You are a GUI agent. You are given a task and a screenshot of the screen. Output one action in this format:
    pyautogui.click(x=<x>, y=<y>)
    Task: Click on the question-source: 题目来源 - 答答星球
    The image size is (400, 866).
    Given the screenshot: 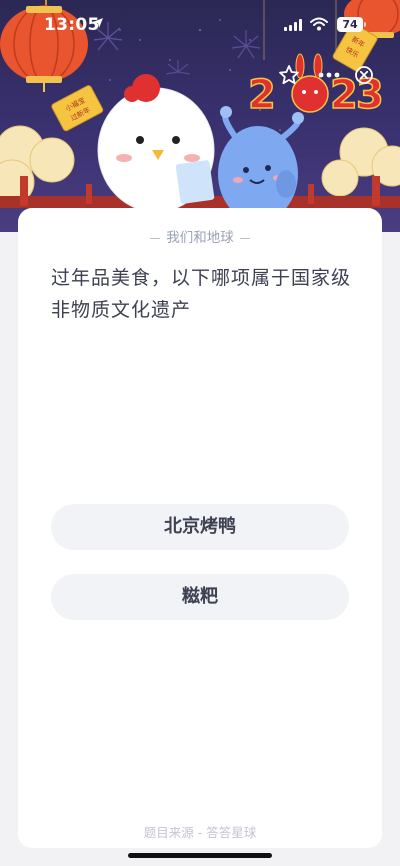 What is the action you would take?
    pyautogui.click(x=200, y=832)
    